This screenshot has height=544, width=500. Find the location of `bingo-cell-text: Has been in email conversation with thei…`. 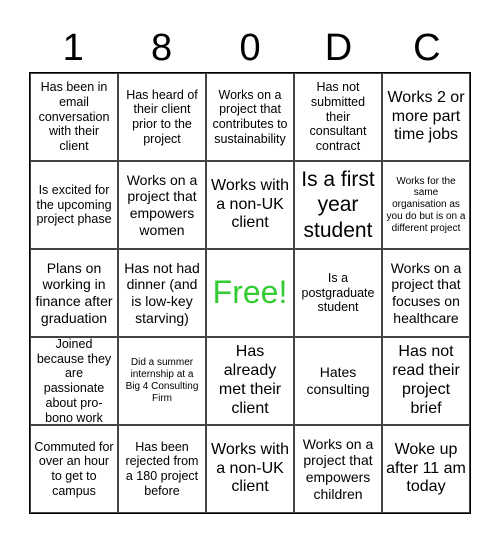

bingo-cell-text: Has been in email conversation with thei… is located at coordinates (74, 117).